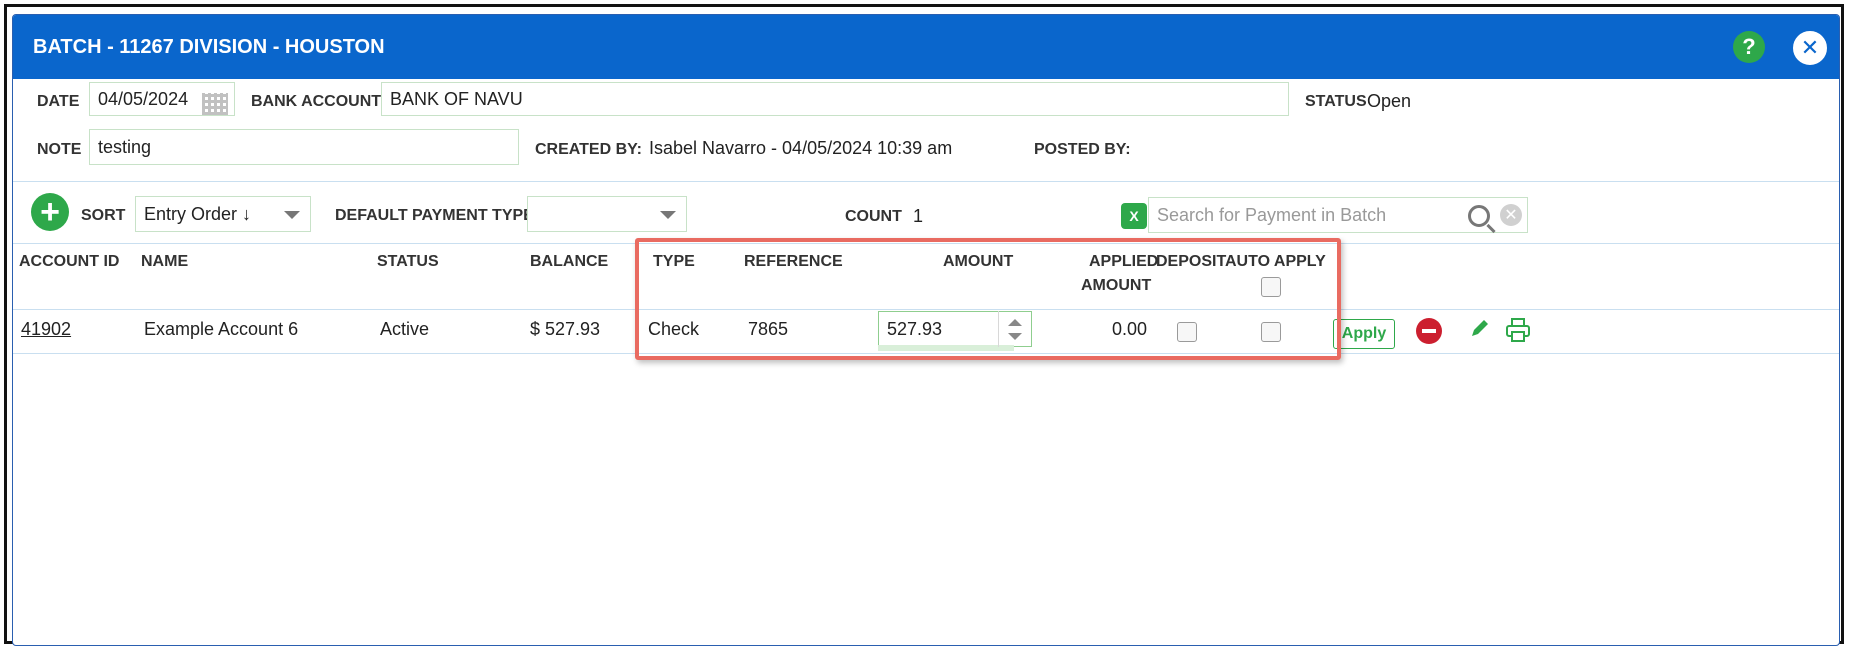 This screenshot has width=1866, height=668. I want to click on count-label: COUNT, so click(873, 216).